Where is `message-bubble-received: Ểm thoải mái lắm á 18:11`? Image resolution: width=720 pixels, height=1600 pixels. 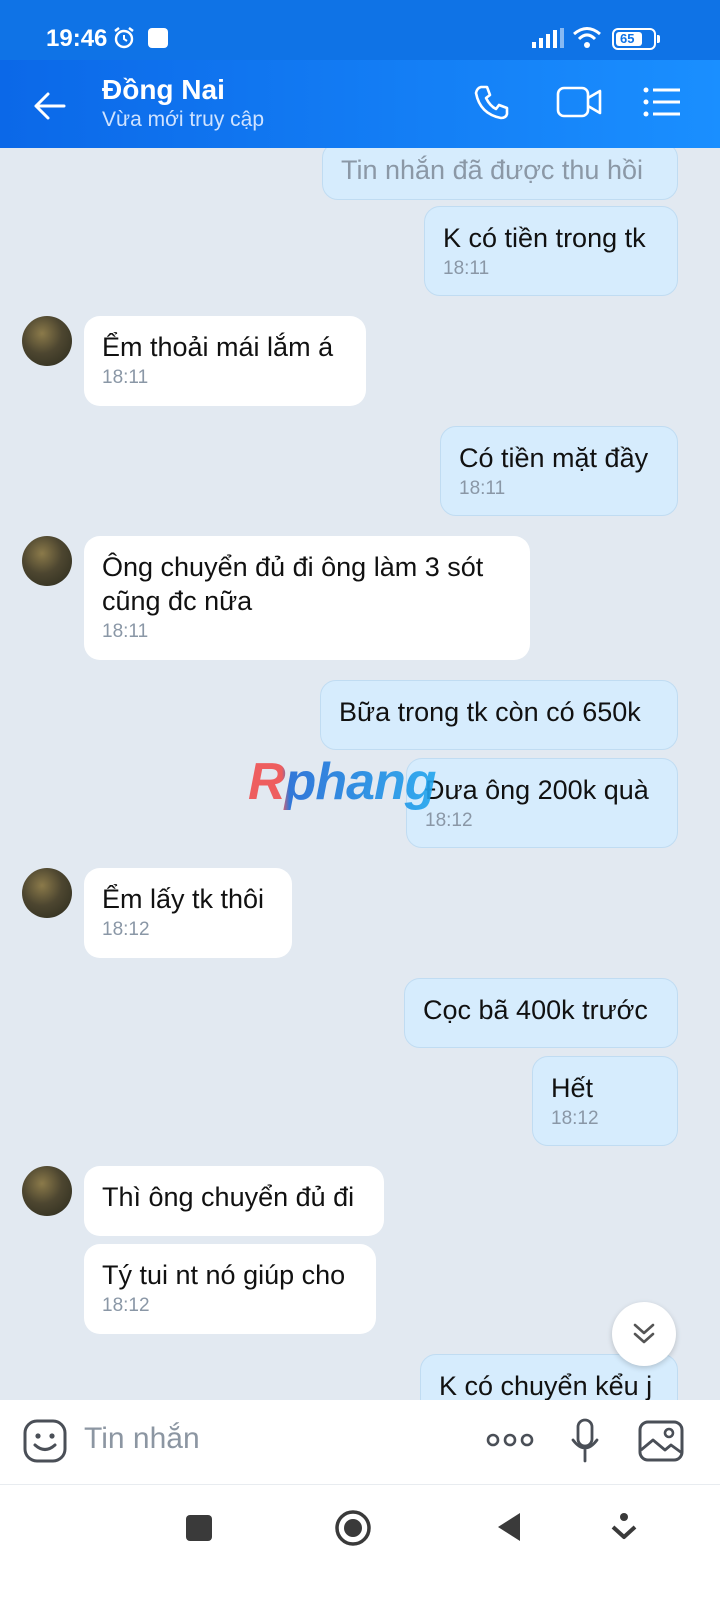 message-bubble-received: Ểm thoải mái lắm á 18:11 is located at coordinates (225, 361).